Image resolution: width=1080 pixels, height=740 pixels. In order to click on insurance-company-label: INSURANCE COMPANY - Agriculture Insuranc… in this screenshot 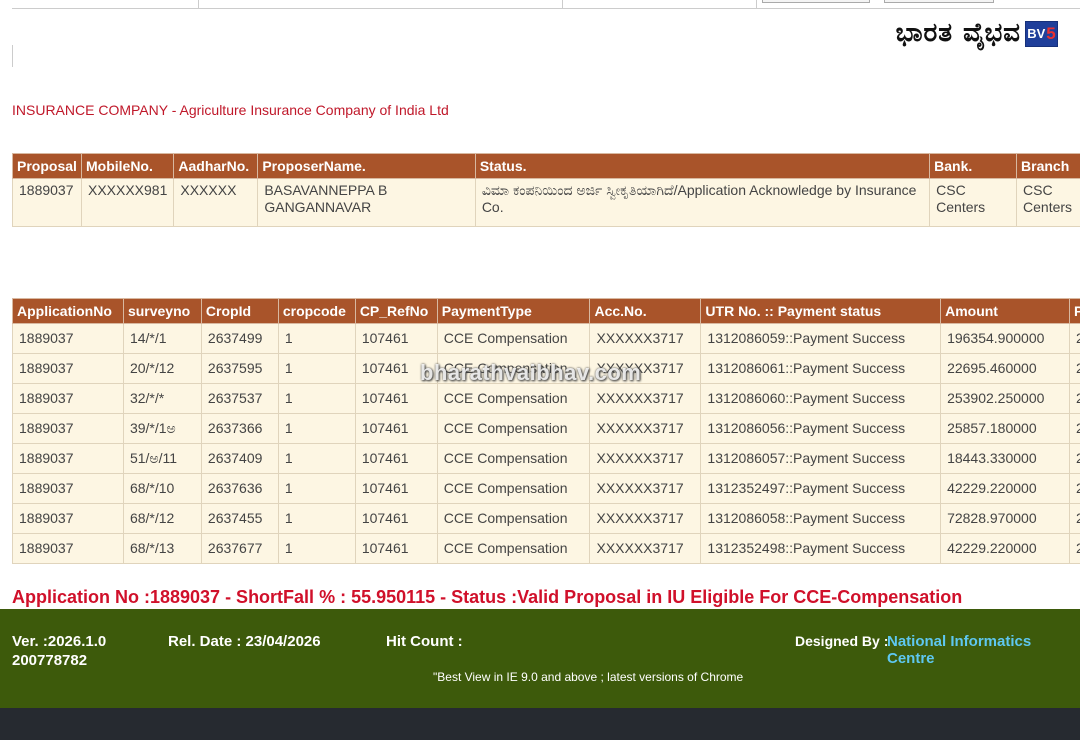, I will do `click(230, 110)`.